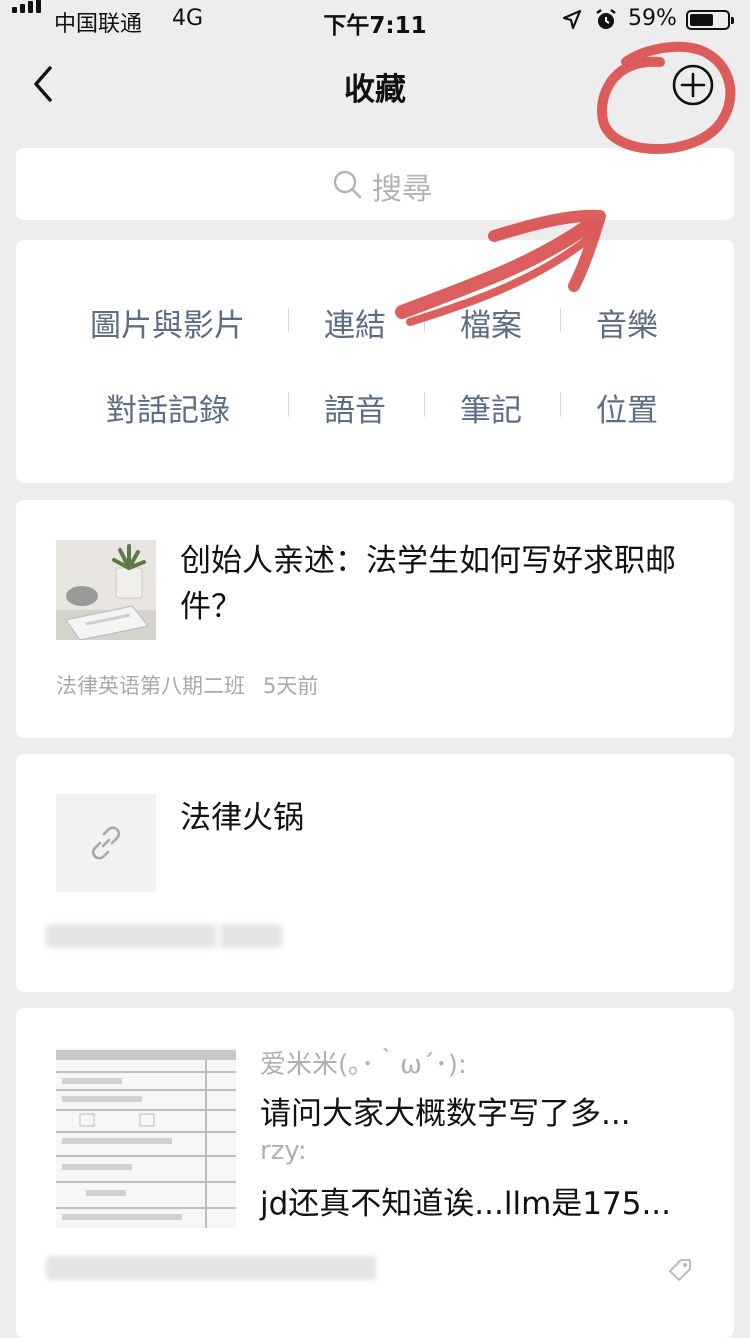 This screenshot has width=750, height=1338. What do you see at coordinates (355, 407) in the screenshot?
I see `category-voice: 語音` at bounding box center [355, 407].